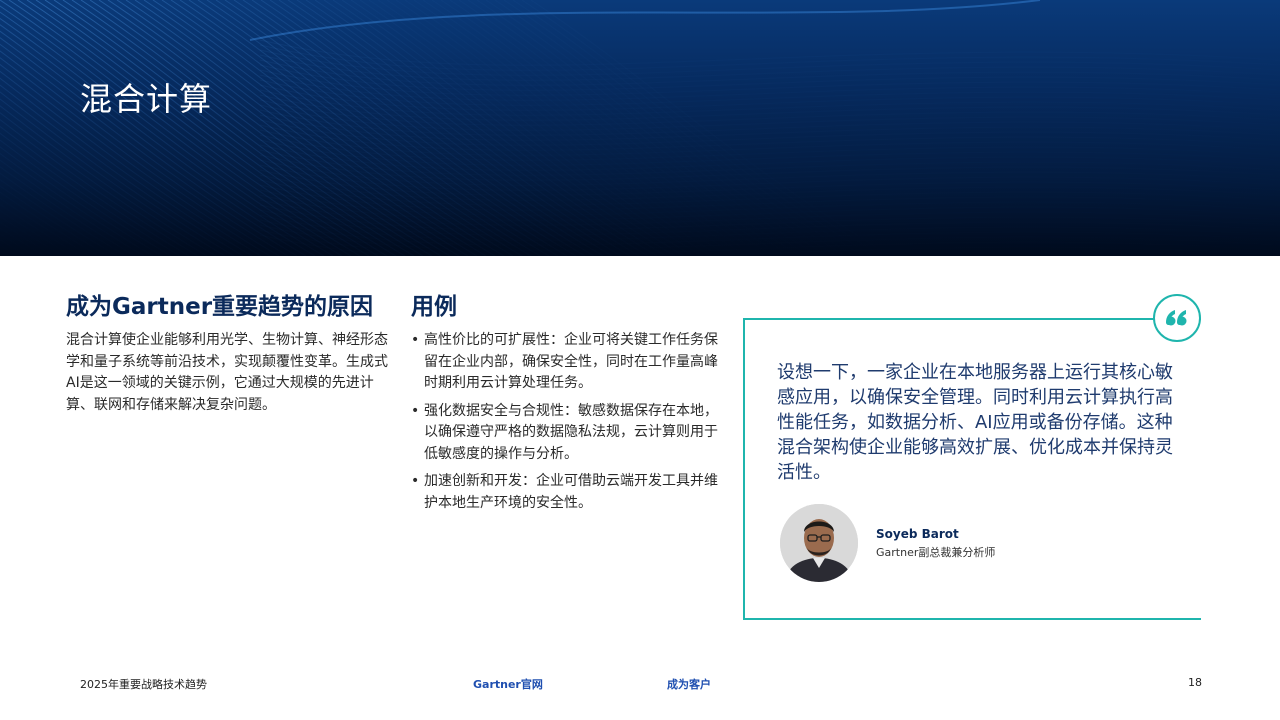 This screenshot has height=720, width=1280. I want to click on quote-icon, so click(1177, 318).